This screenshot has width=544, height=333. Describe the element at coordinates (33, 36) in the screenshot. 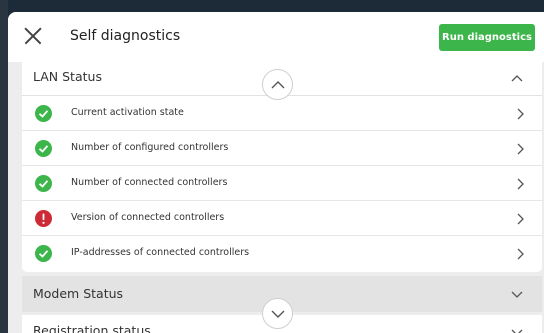

I see `close-icon` at that location.